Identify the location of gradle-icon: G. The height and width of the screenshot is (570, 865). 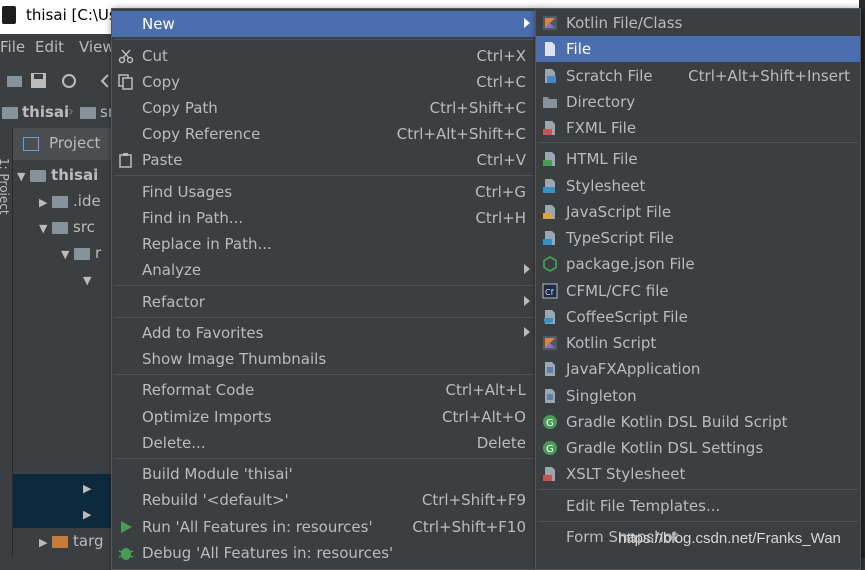
(550, 448).